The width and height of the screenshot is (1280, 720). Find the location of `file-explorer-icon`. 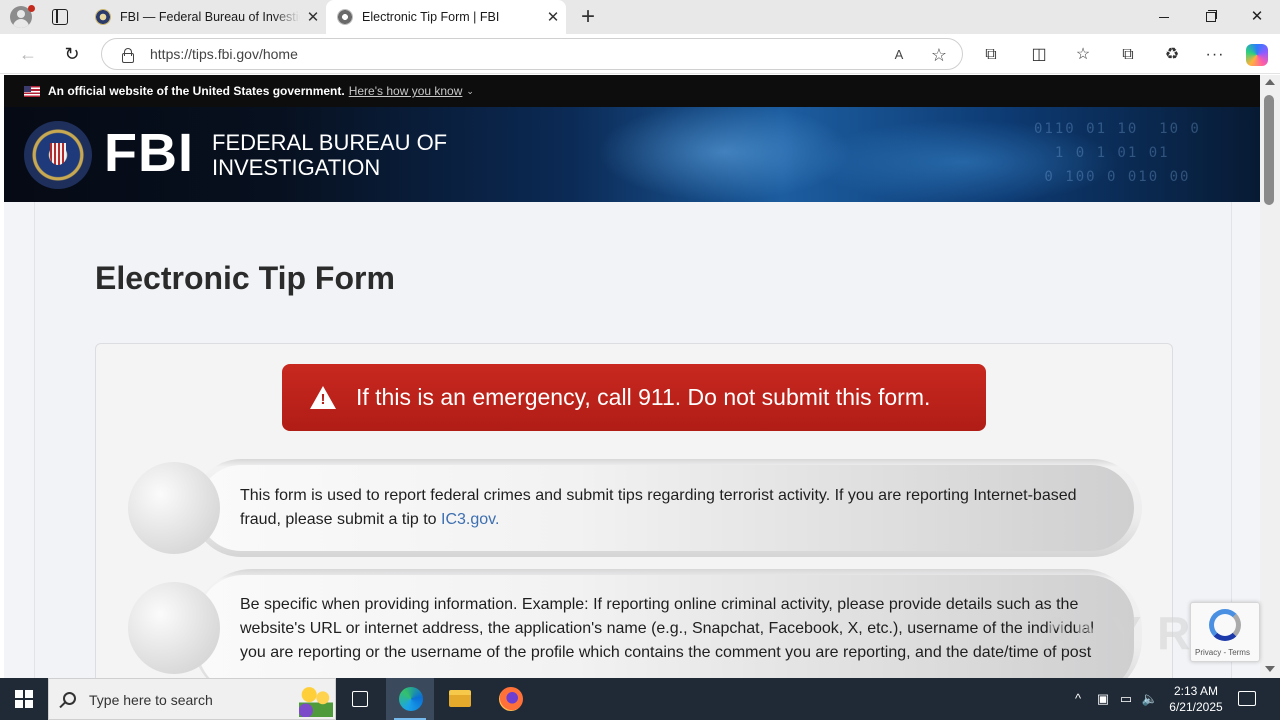

file-explorer-icon is located at coordinates (460, 699).